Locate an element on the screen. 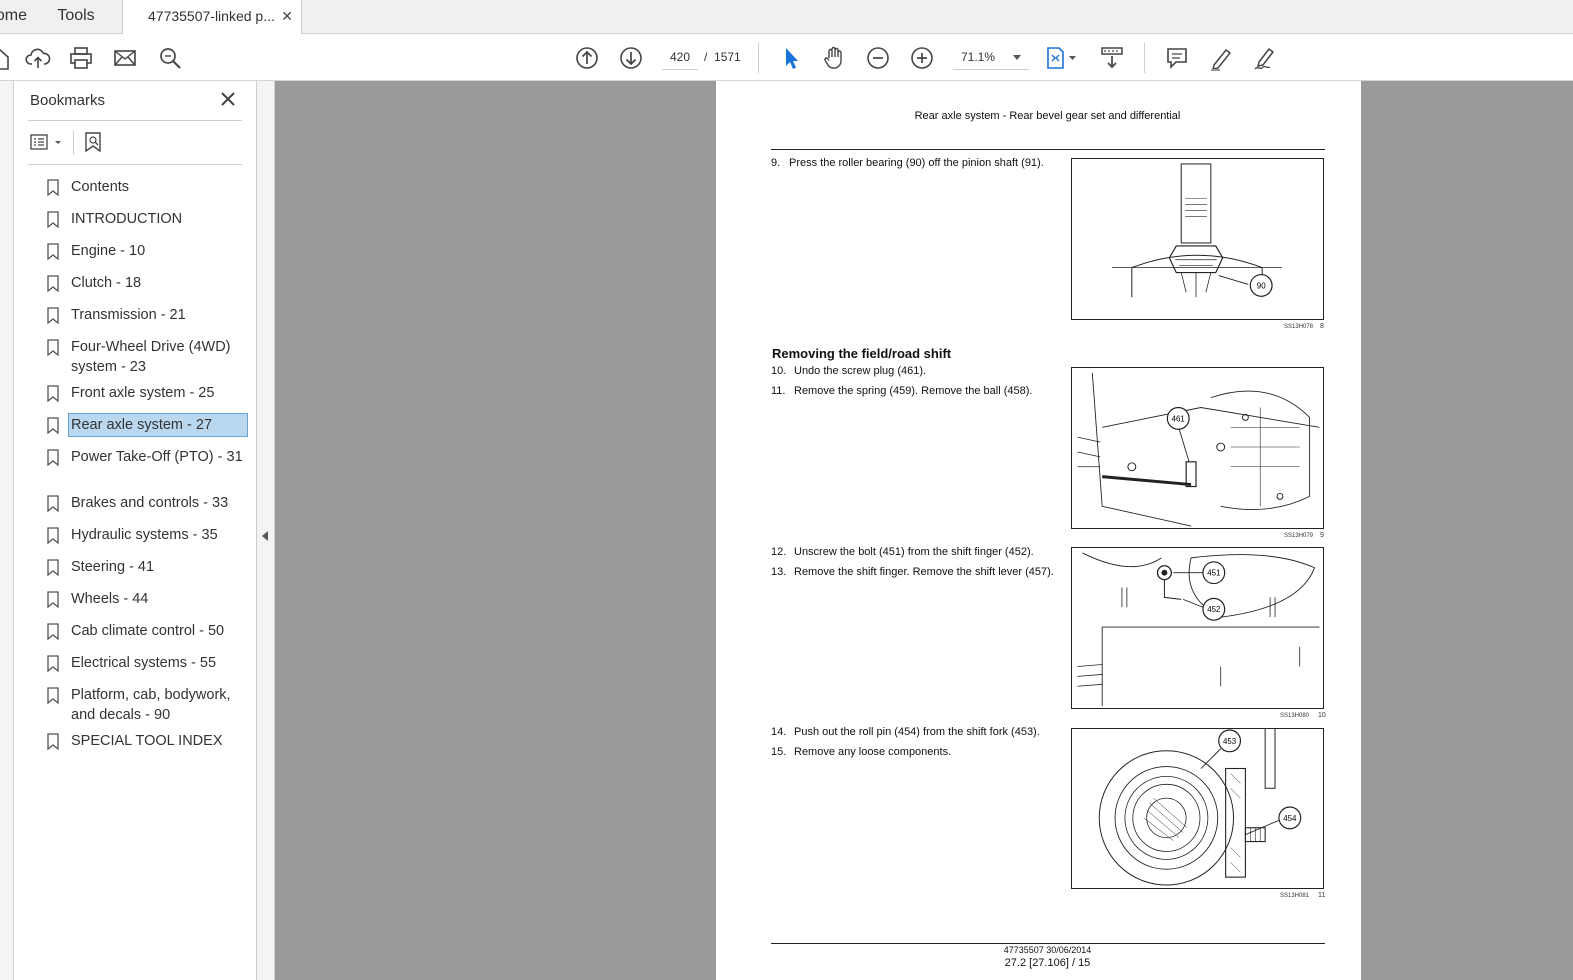  bookmark-label: Contents is located at coordinates (100, 187).